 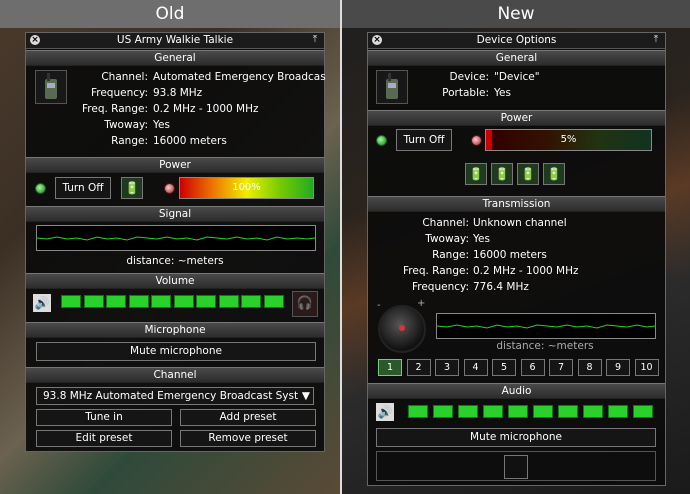 What do you see at coordinates (175, 261) in the screenshot?
I see `distance-text: distance: ~meters` at bounding box center [175, 261].